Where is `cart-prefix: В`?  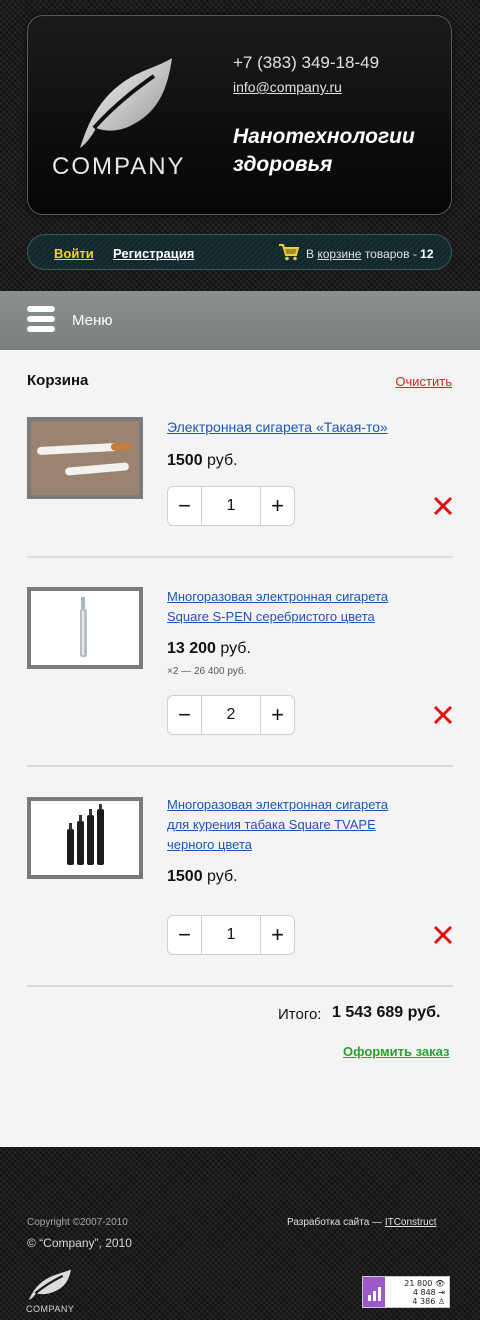 cart-prefix: В is located at coordinates (310, 254).